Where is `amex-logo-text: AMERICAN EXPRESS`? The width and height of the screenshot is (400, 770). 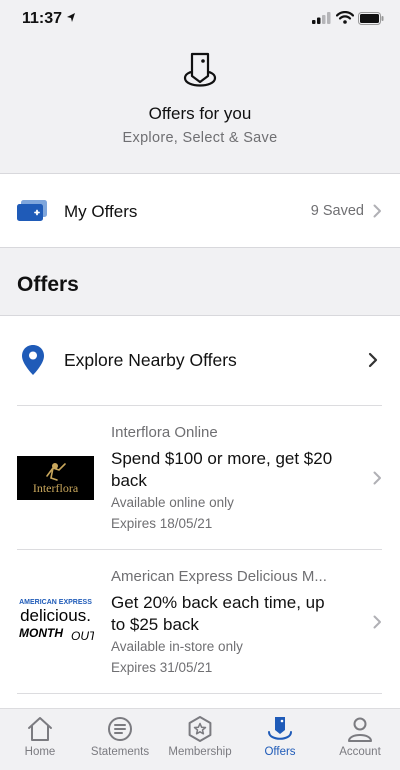 amex-logo-text: AMERICAN EXPRESS is located at coordinates (55, 602).